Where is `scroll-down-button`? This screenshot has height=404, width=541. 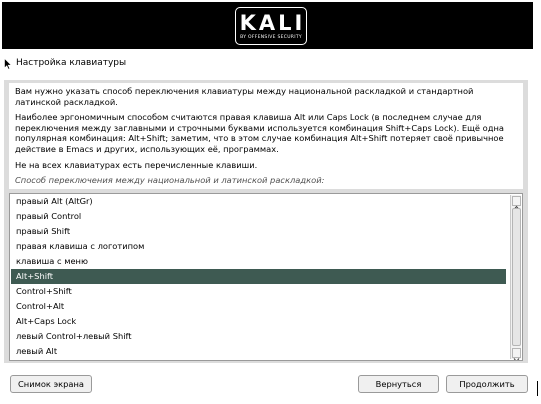 scroll-down-button is located at coordinates (516, 354).